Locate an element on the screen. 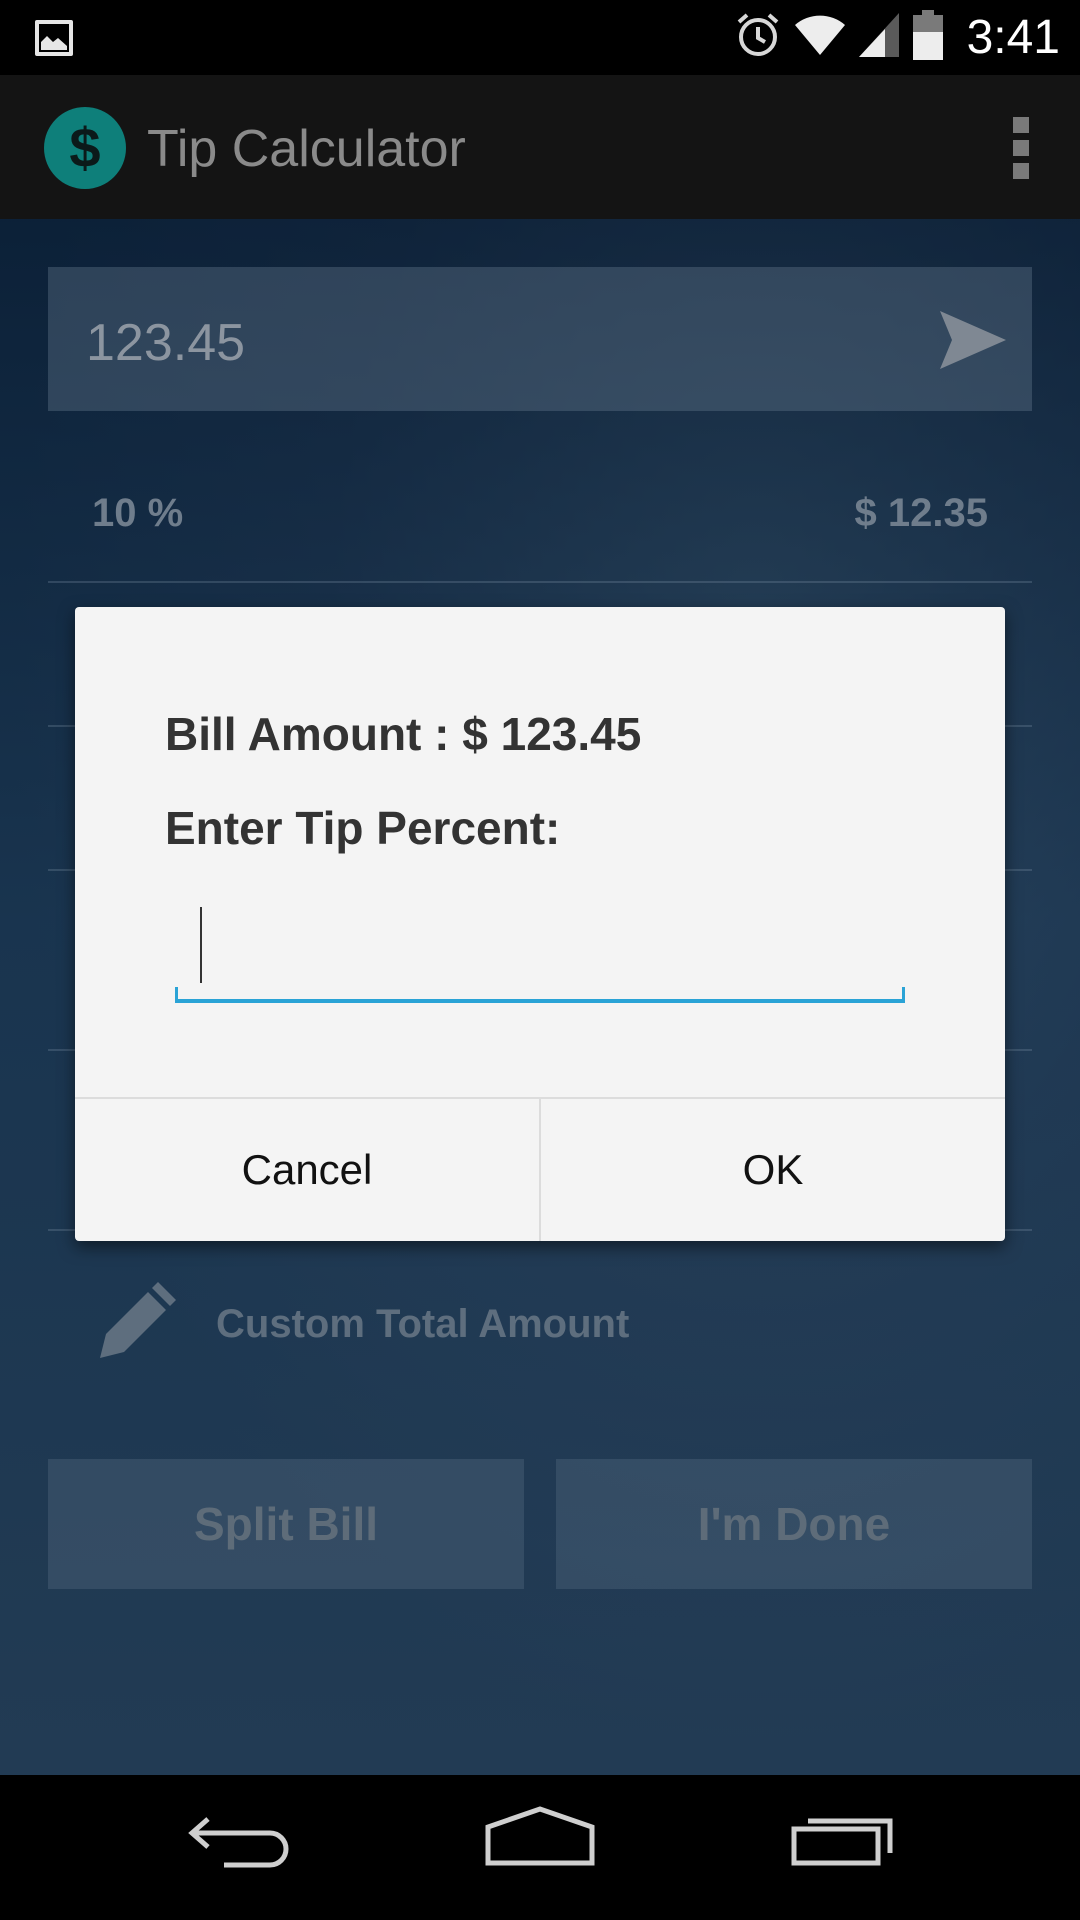 This screenshot has width=1080, height=1920. custom-total-row: Custom Total Amount is located at coordinates (362, 1324).